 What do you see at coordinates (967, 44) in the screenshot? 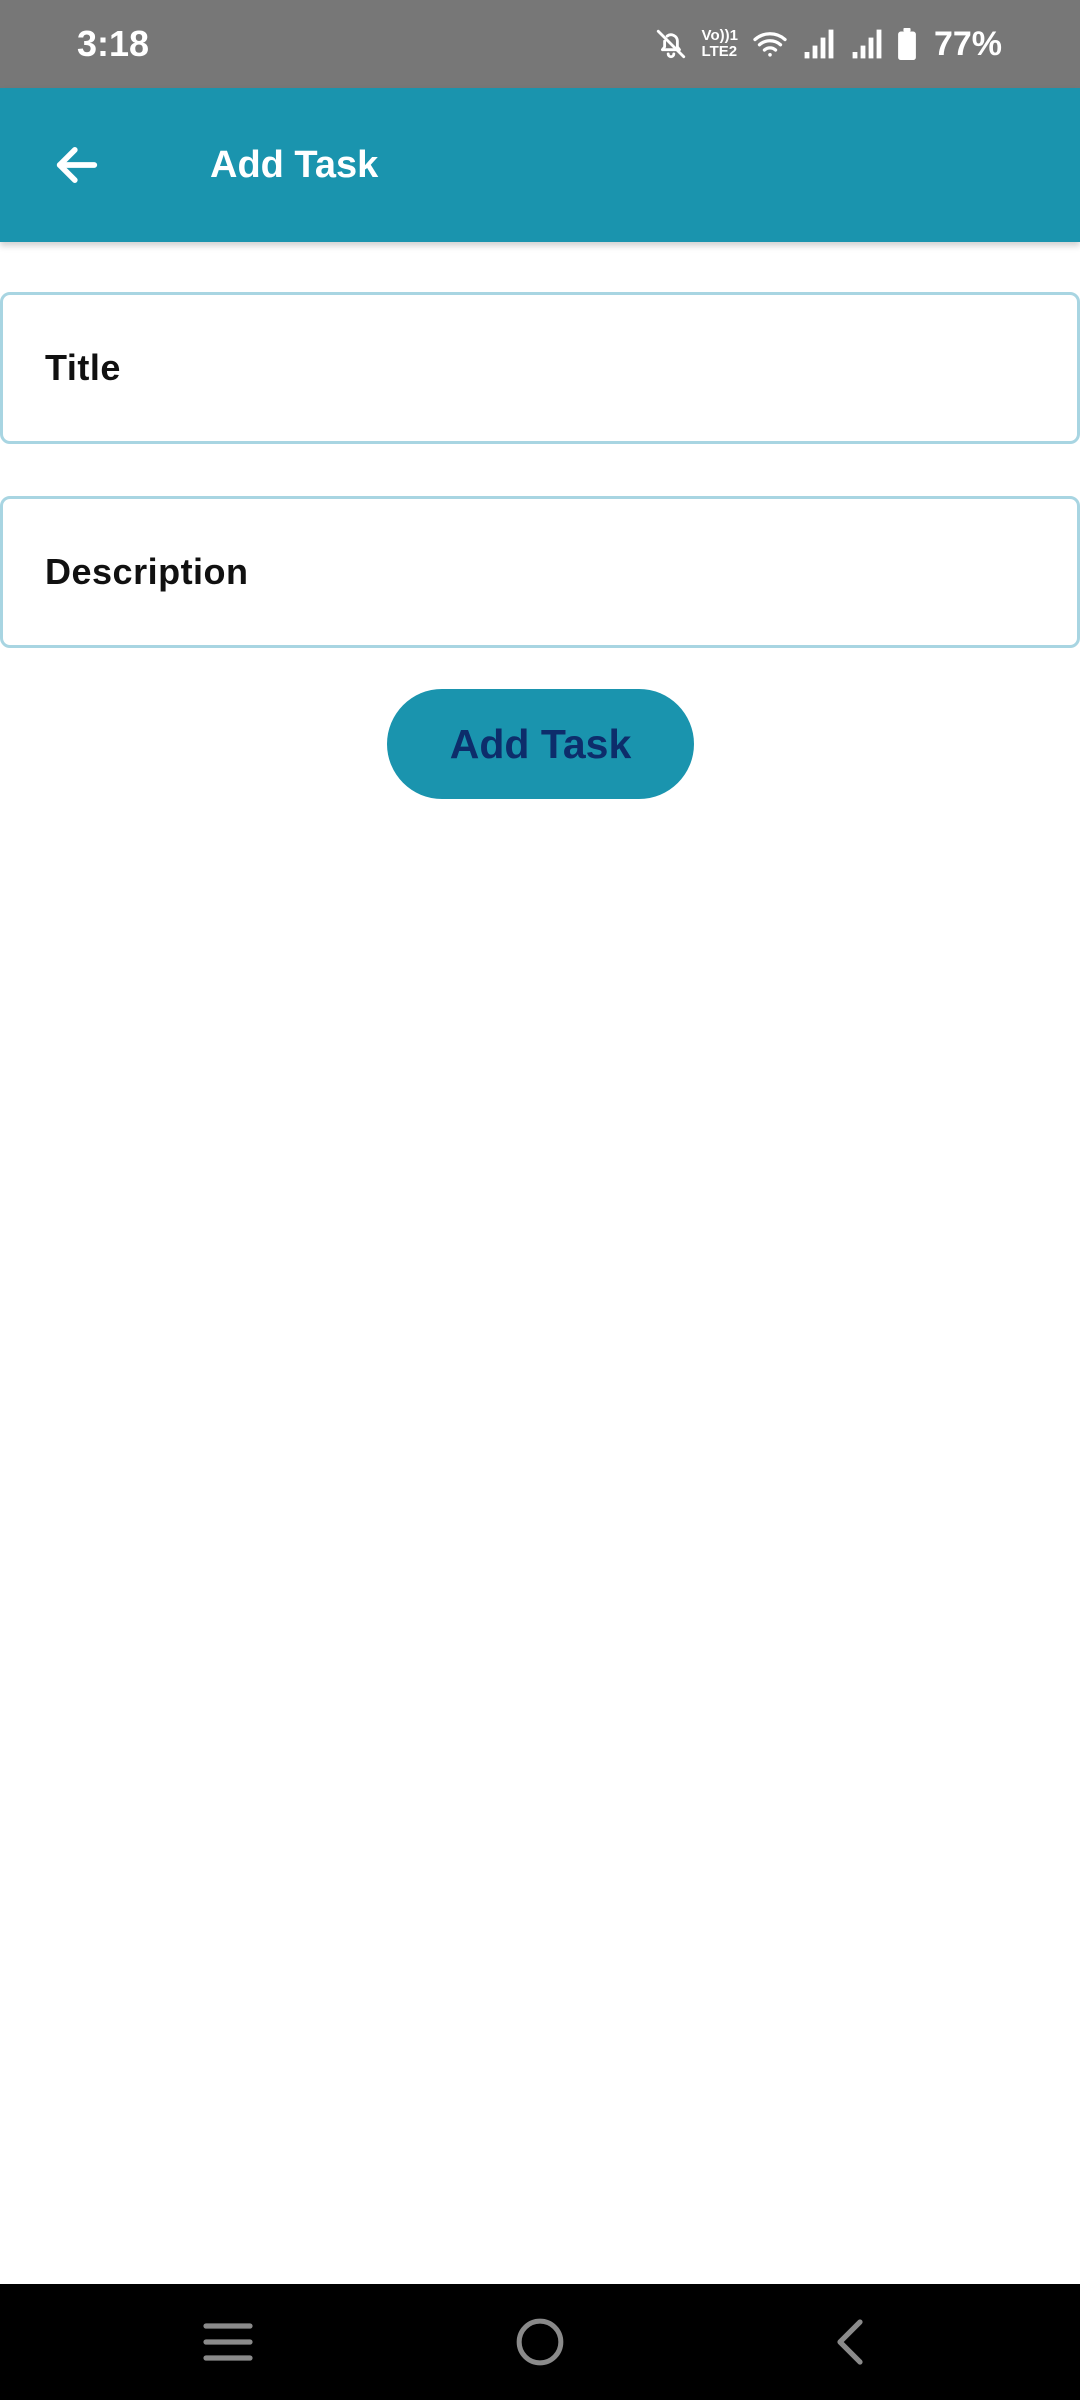
I see `battery-percent: 77%` at bounding box center [967, 44].